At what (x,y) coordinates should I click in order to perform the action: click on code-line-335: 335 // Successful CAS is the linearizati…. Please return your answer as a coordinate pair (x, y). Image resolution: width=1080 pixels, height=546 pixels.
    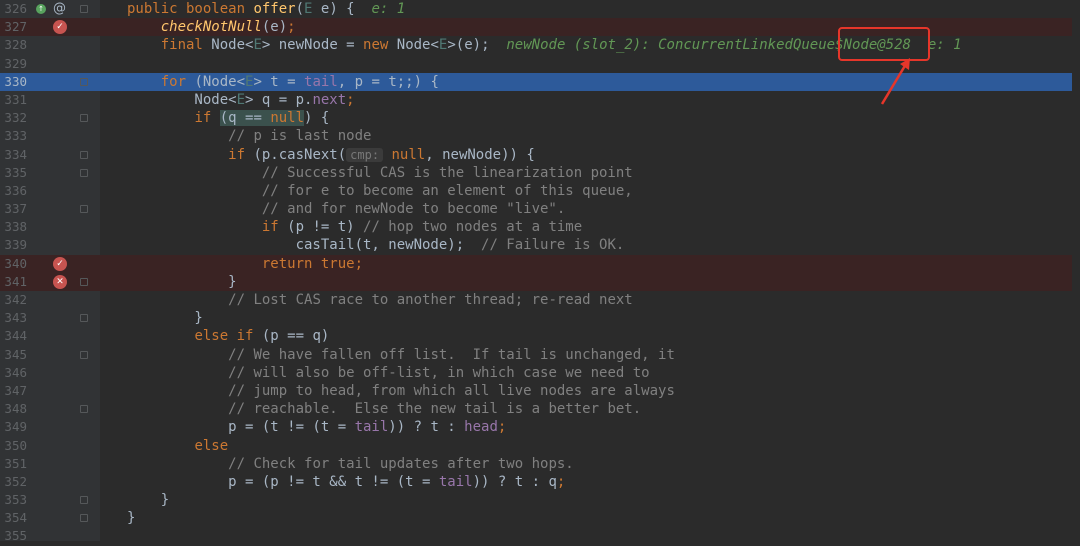
    Looking at the image, I should click on (540, 173).